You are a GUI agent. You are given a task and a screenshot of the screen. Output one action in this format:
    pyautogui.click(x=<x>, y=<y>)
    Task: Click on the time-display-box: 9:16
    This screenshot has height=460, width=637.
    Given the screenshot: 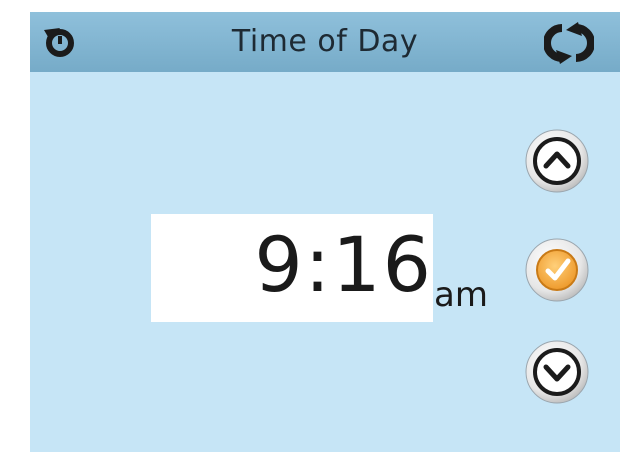 What is the action you would take?
    pyautogui.click(x=292, y=268)
    